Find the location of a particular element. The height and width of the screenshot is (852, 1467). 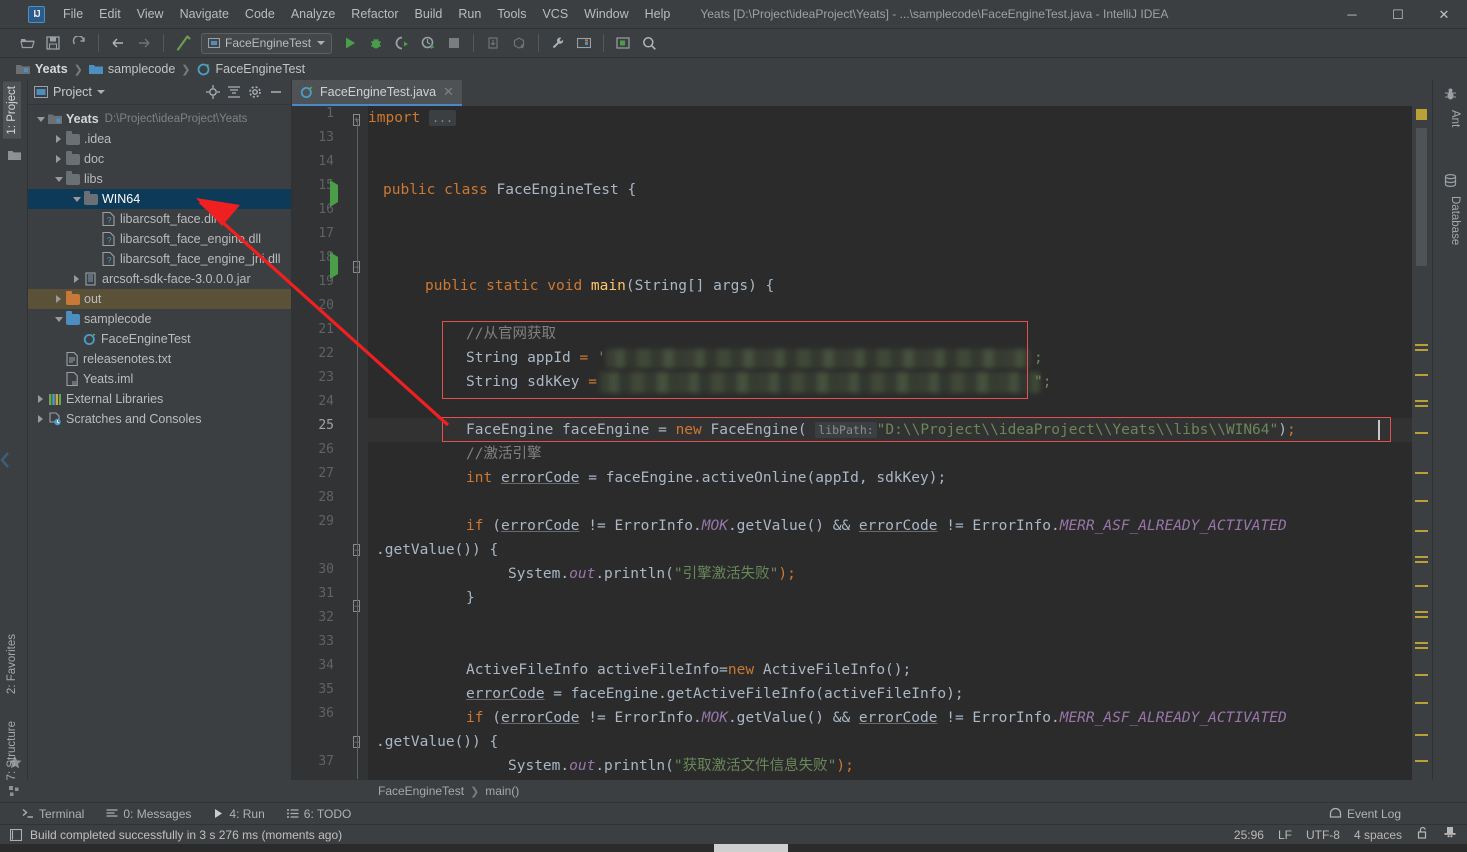

sidebar-tab-database: Database is located at coordinates (1455, 220).